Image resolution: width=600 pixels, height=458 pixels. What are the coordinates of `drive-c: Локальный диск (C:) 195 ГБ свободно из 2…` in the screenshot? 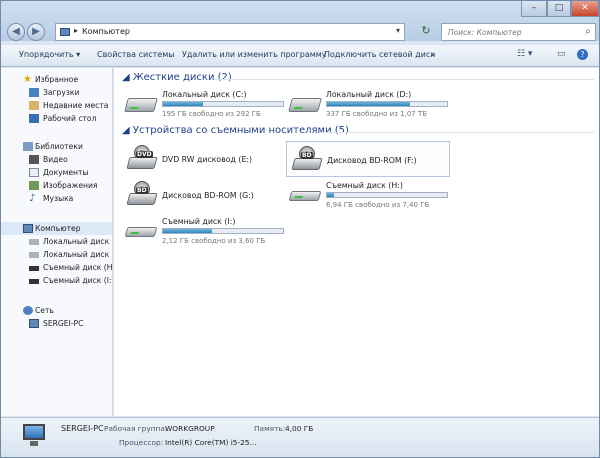 It's located at (203, 104).